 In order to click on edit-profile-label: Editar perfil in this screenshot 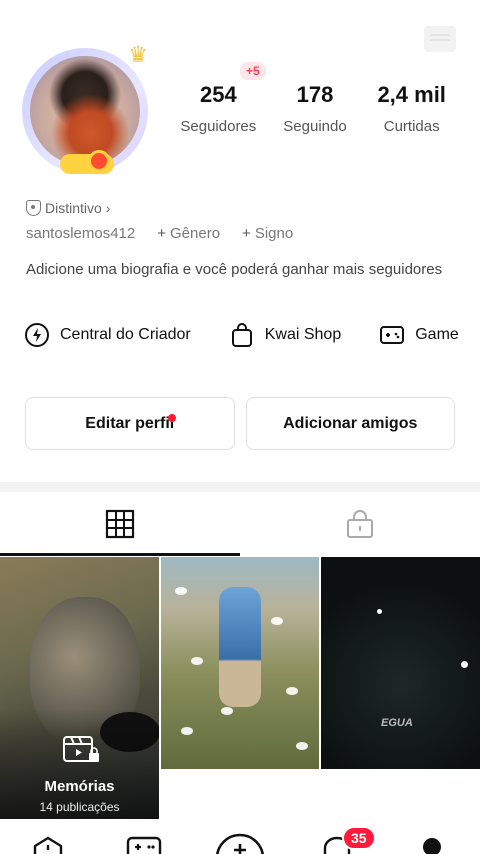, I will do `click(130, 423)`.